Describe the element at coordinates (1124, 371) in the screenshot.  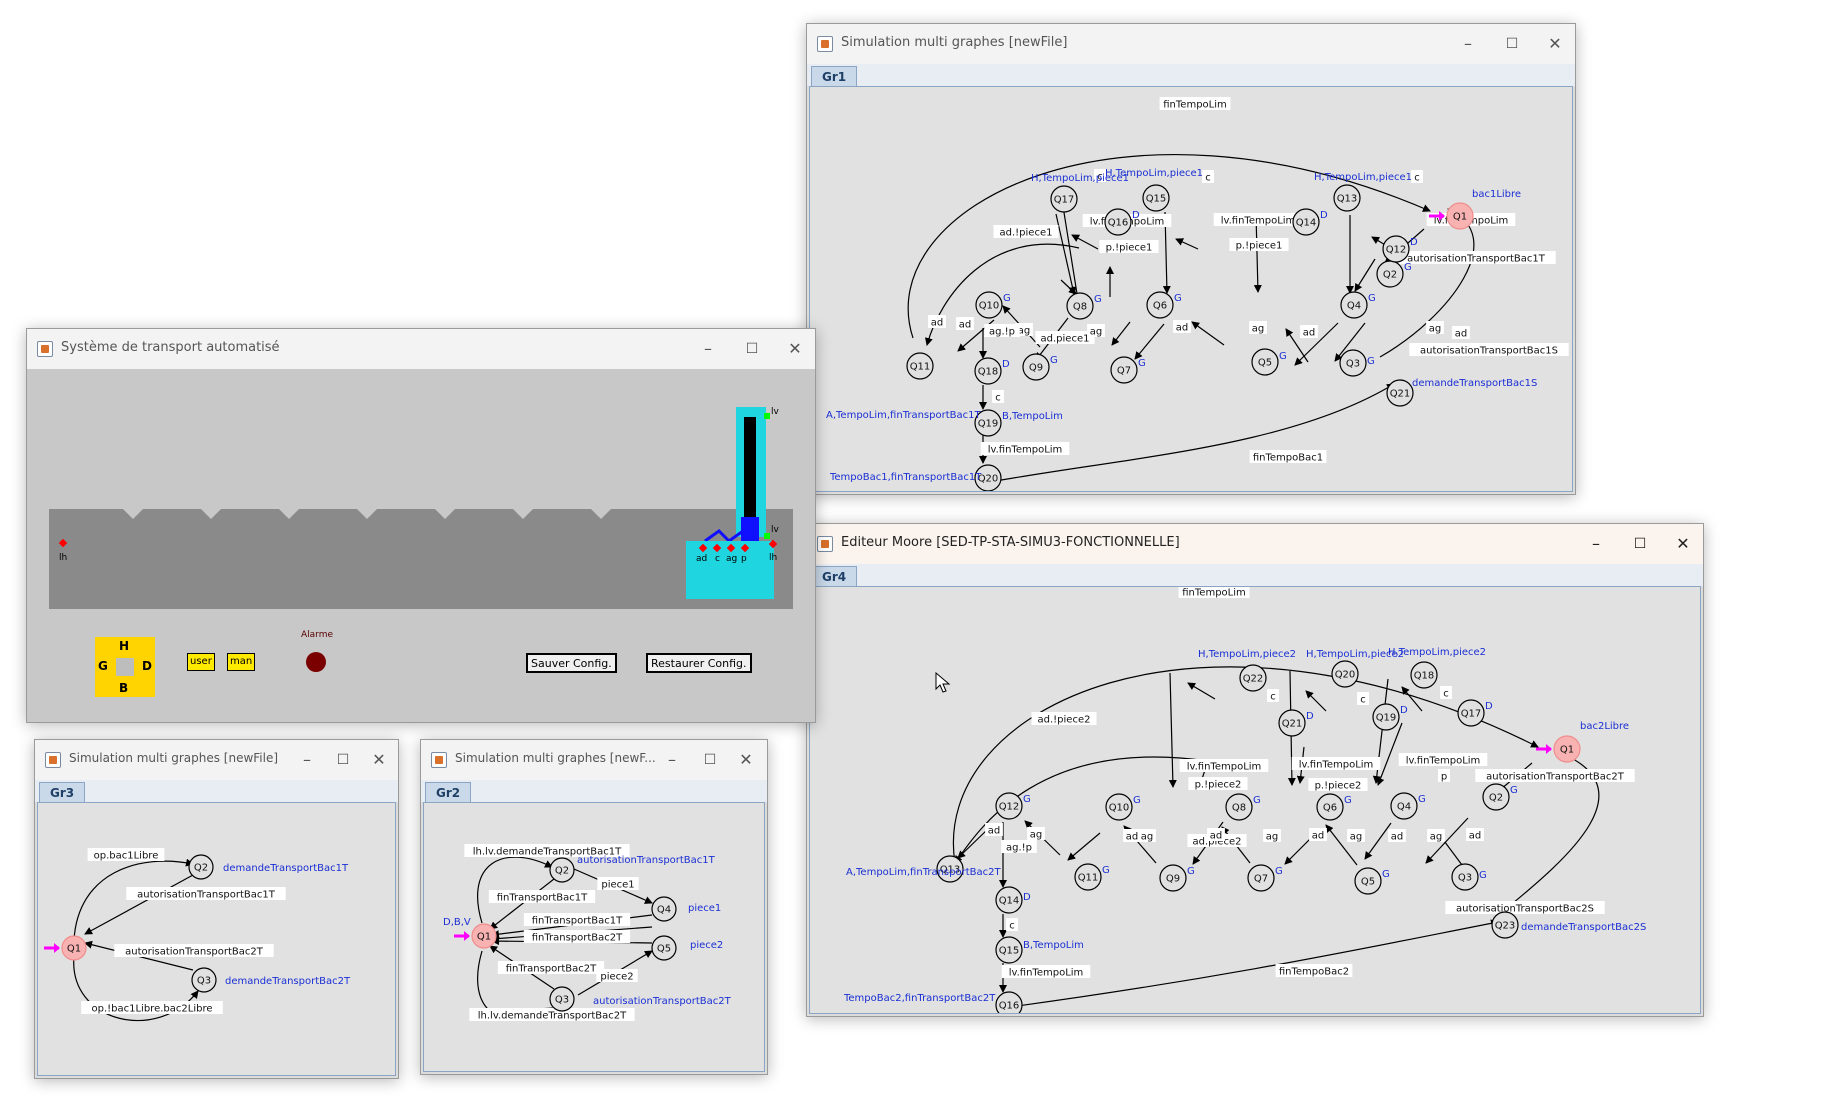
I see `state-label-q7: Q7` at that location.